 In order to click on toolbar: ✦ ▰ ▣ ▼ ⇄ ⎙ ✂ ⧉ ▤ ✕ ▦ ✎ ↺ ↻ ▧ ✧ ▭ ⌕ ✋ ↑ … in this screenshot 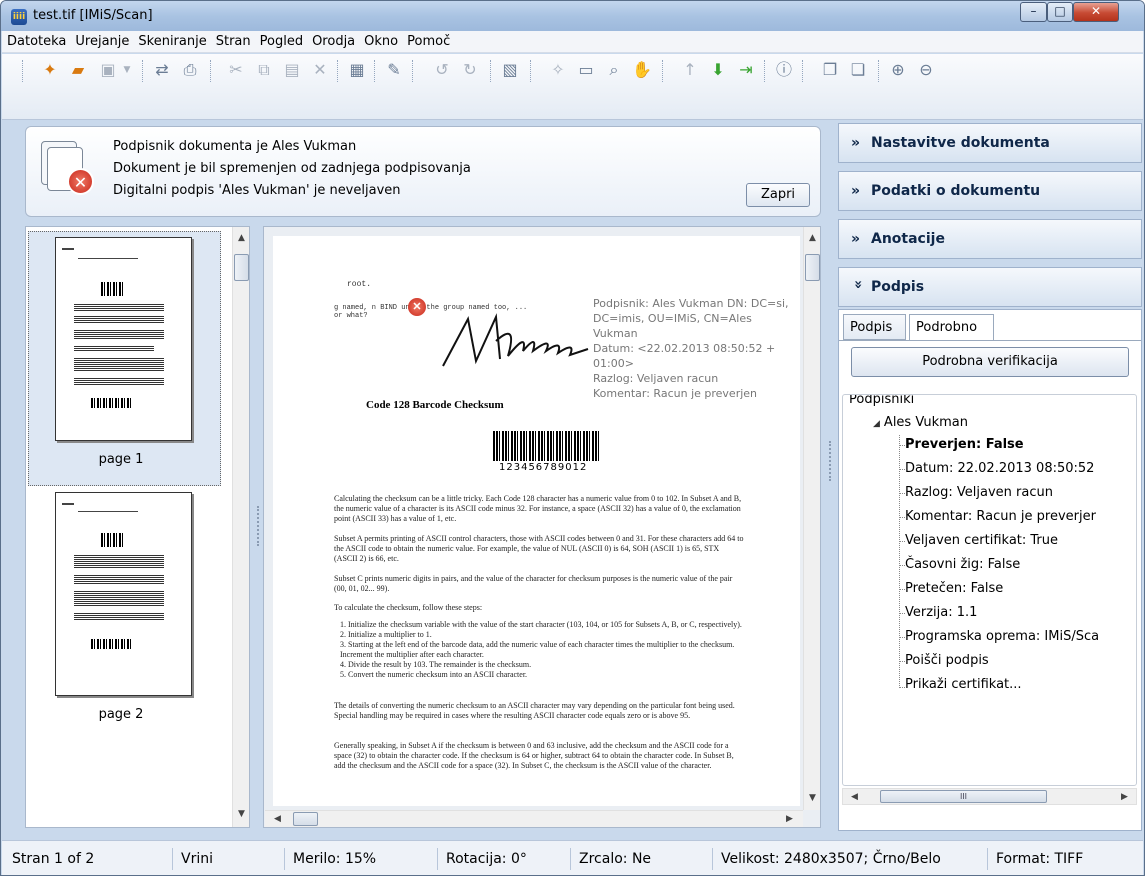, I will do `click(572, 87)`.